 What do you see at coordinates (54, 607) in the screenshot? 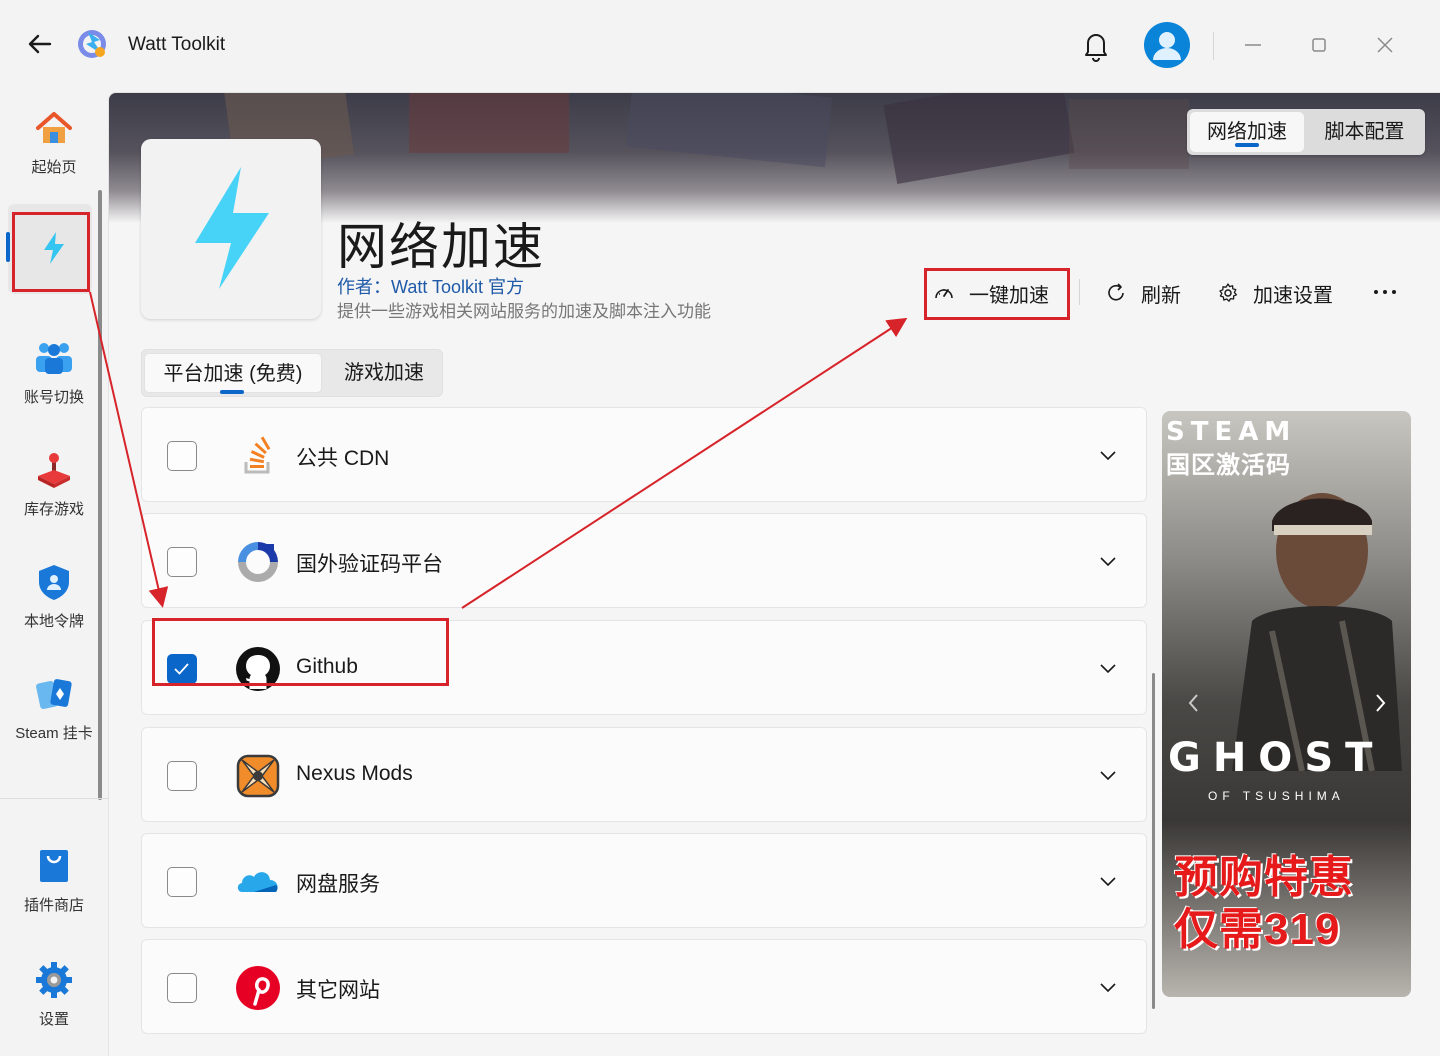
I see `sidebar-item-local-token: 本地令牌` at bounding box center [54, 607].